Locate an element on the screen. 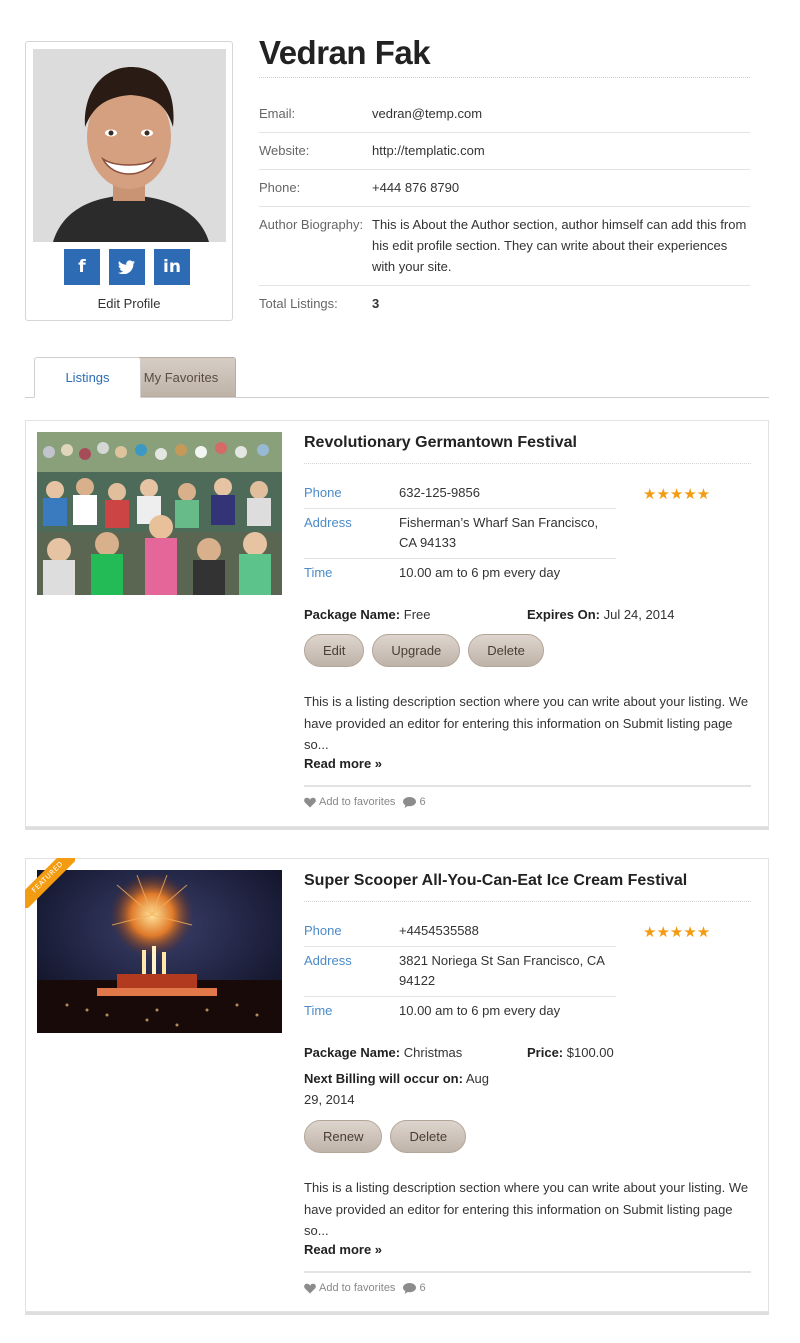  upgrade-button: Upgrade is located at coordinates (416, 650).